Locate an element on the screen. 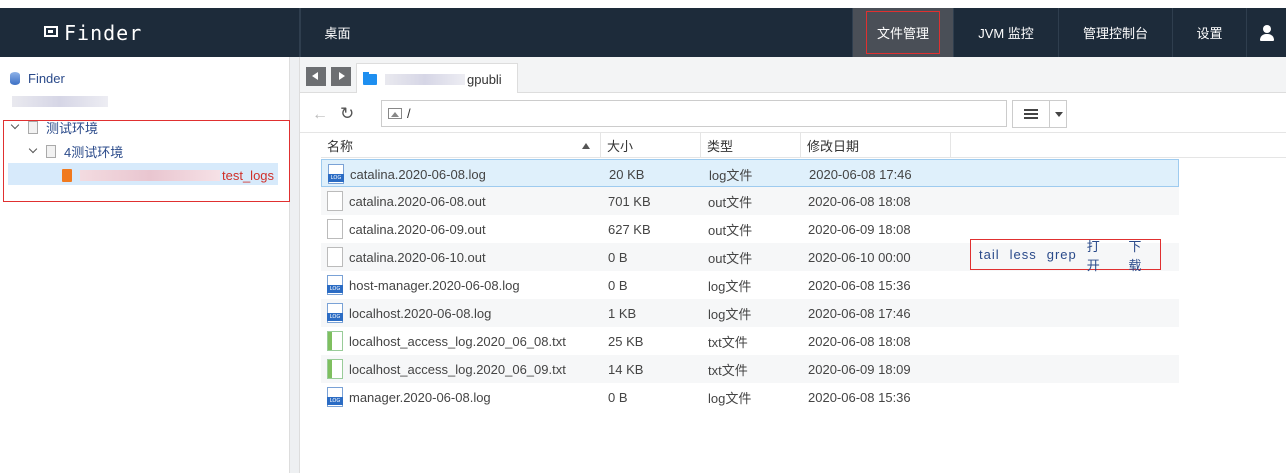 This screenshot has height=473, width=1286. file-name-cell: catalina.2020-06-10.out is located at coordinates (406, 257).